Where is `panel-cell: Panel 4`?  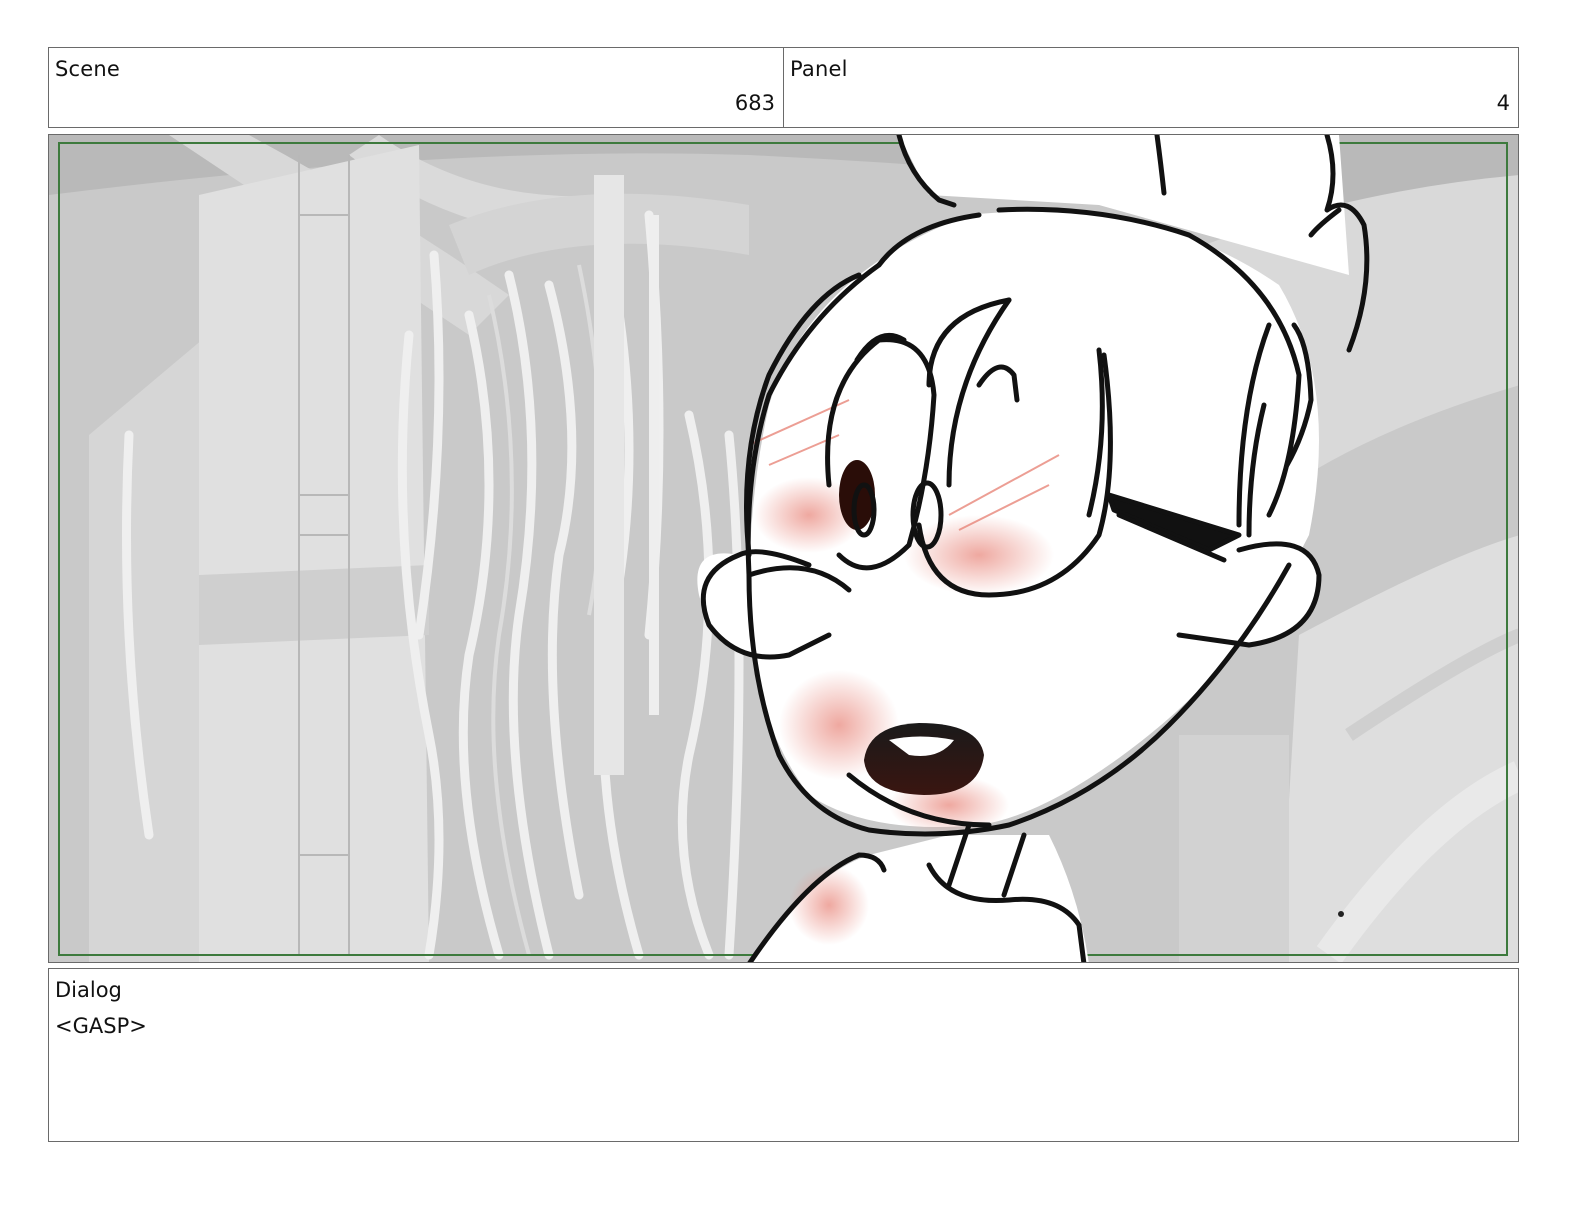
panel-cell: Panel 4 is located at coordinates (1151, 87).